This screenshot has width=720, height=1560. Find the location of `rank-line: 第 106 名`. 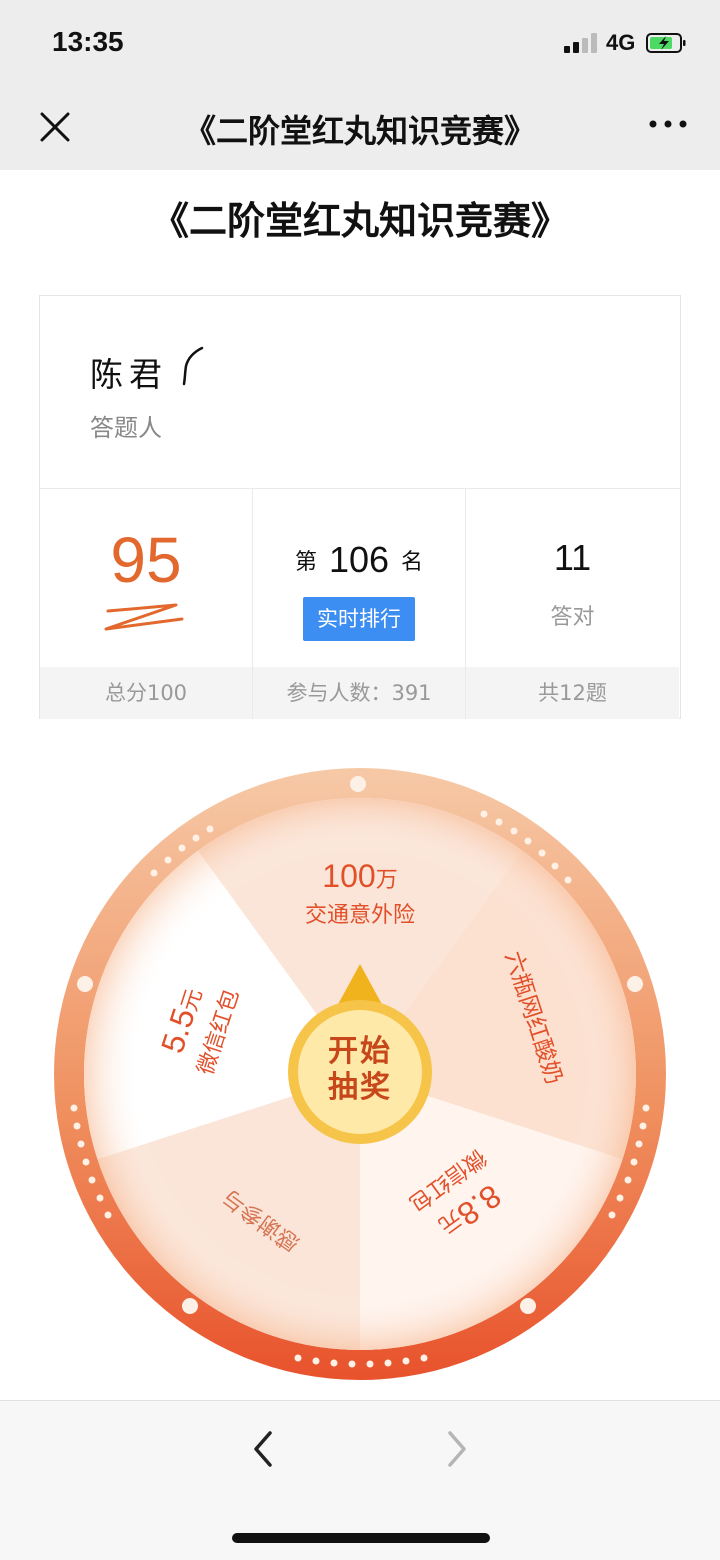

rank-line: 第 106 名 is located at coordinates (359, 560).